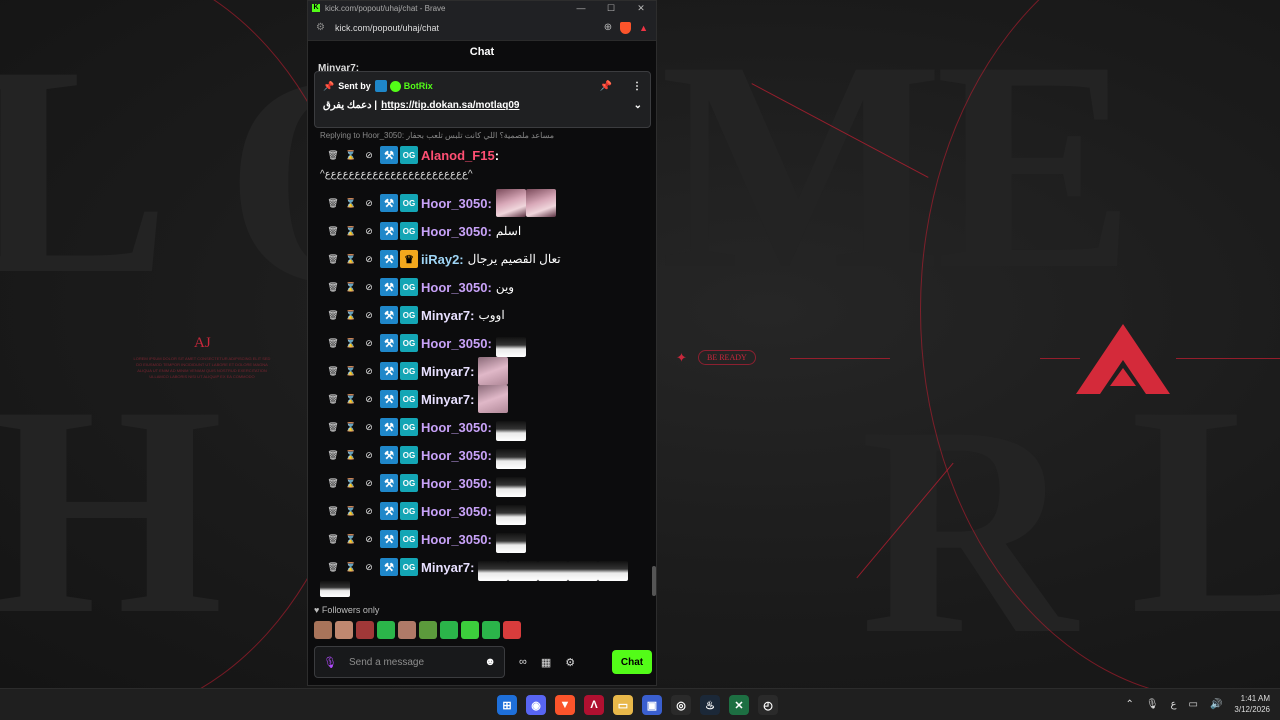 The width and height of the screenshot is (1280, 720). I want to click on app-icon: ▣, so click(652, 705).